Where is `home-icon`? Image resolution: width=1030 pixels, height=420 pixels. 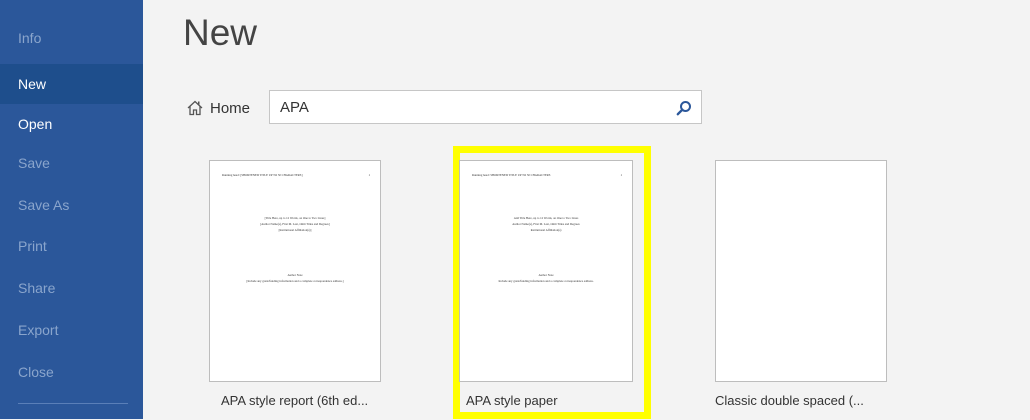
home-icon is located at coordinates (195, 108).